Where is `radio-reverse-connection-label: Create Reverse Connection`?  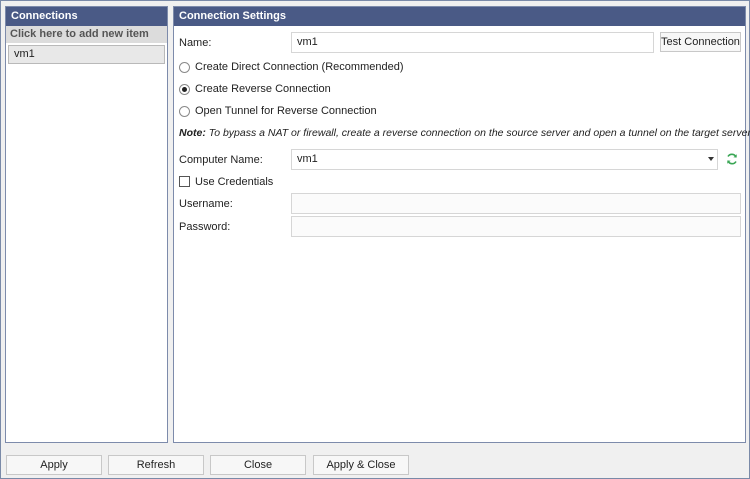 radio-reverse-connection-label: Create Reverse Connection is located at coordinates (263, 89).